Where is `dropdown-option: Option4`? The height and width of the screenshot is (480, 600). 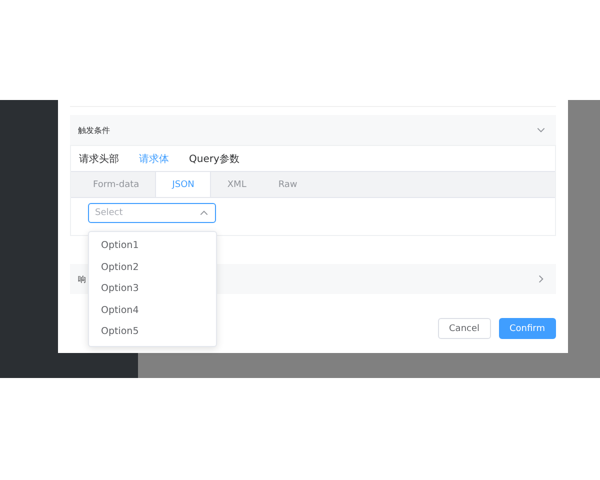 dropdown-option: Option4 is located at coordinates (152, 311).